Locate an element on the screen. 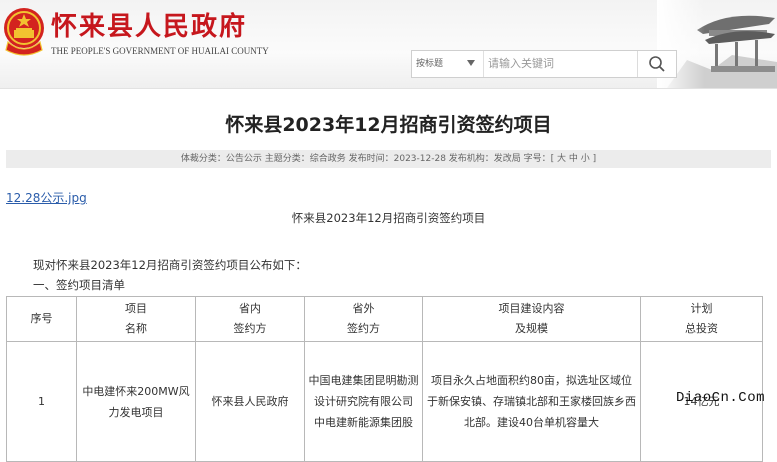 This screenshot has height=462, width=777. header-name: 项目 名称 is located at coordinates (136, 319).